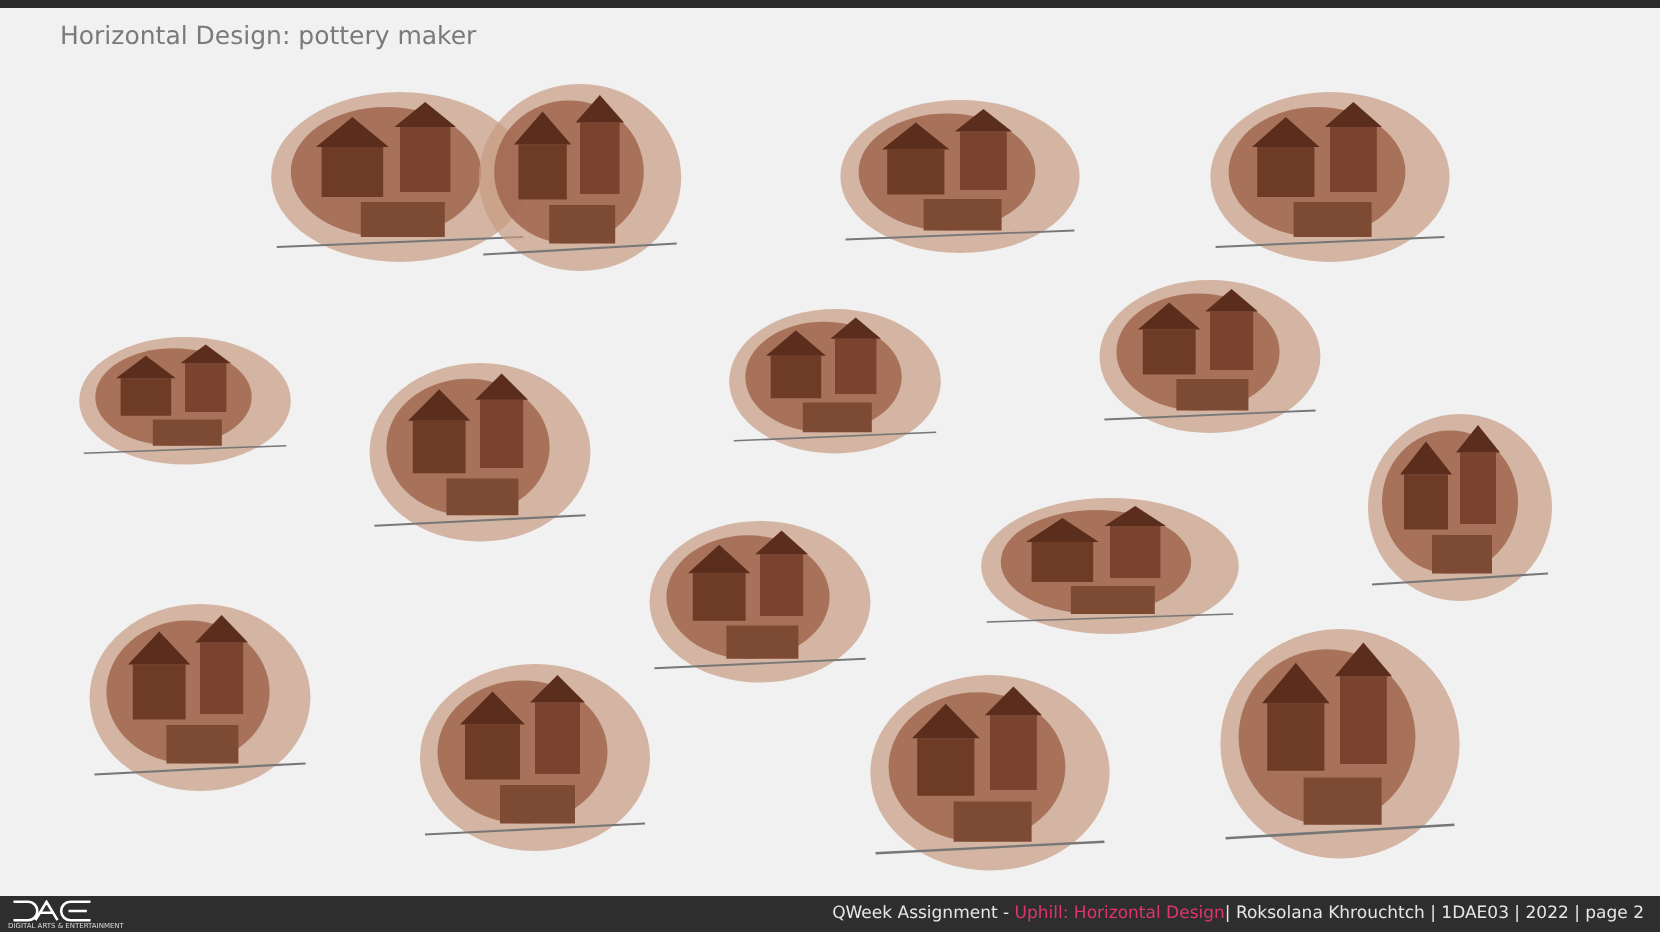 Image resolution: width=1660 pixels, height=932 pixels. Describe the element at coordinates (52, 910) in the screenshot. I see `logo-icon` at that location.